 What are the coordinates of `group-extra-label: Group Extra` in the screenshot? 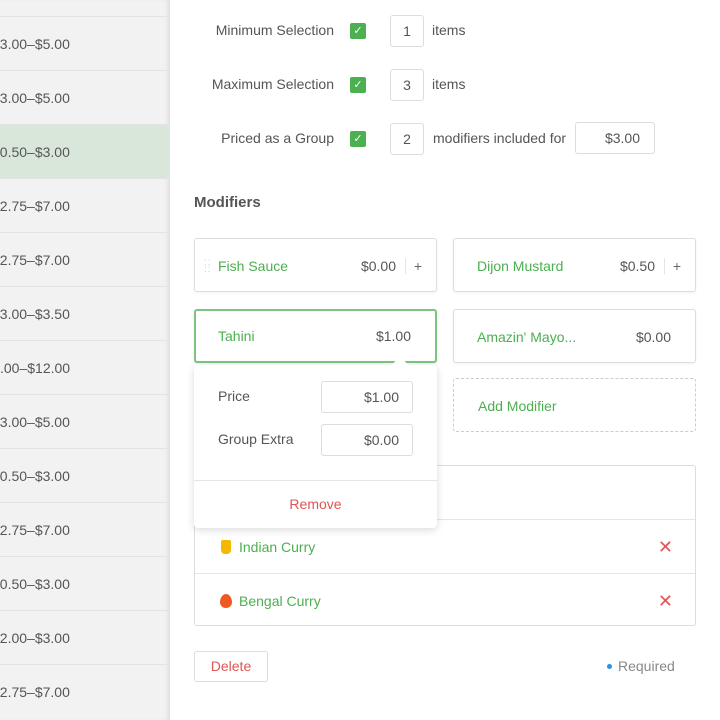 It's located at (256, 439).